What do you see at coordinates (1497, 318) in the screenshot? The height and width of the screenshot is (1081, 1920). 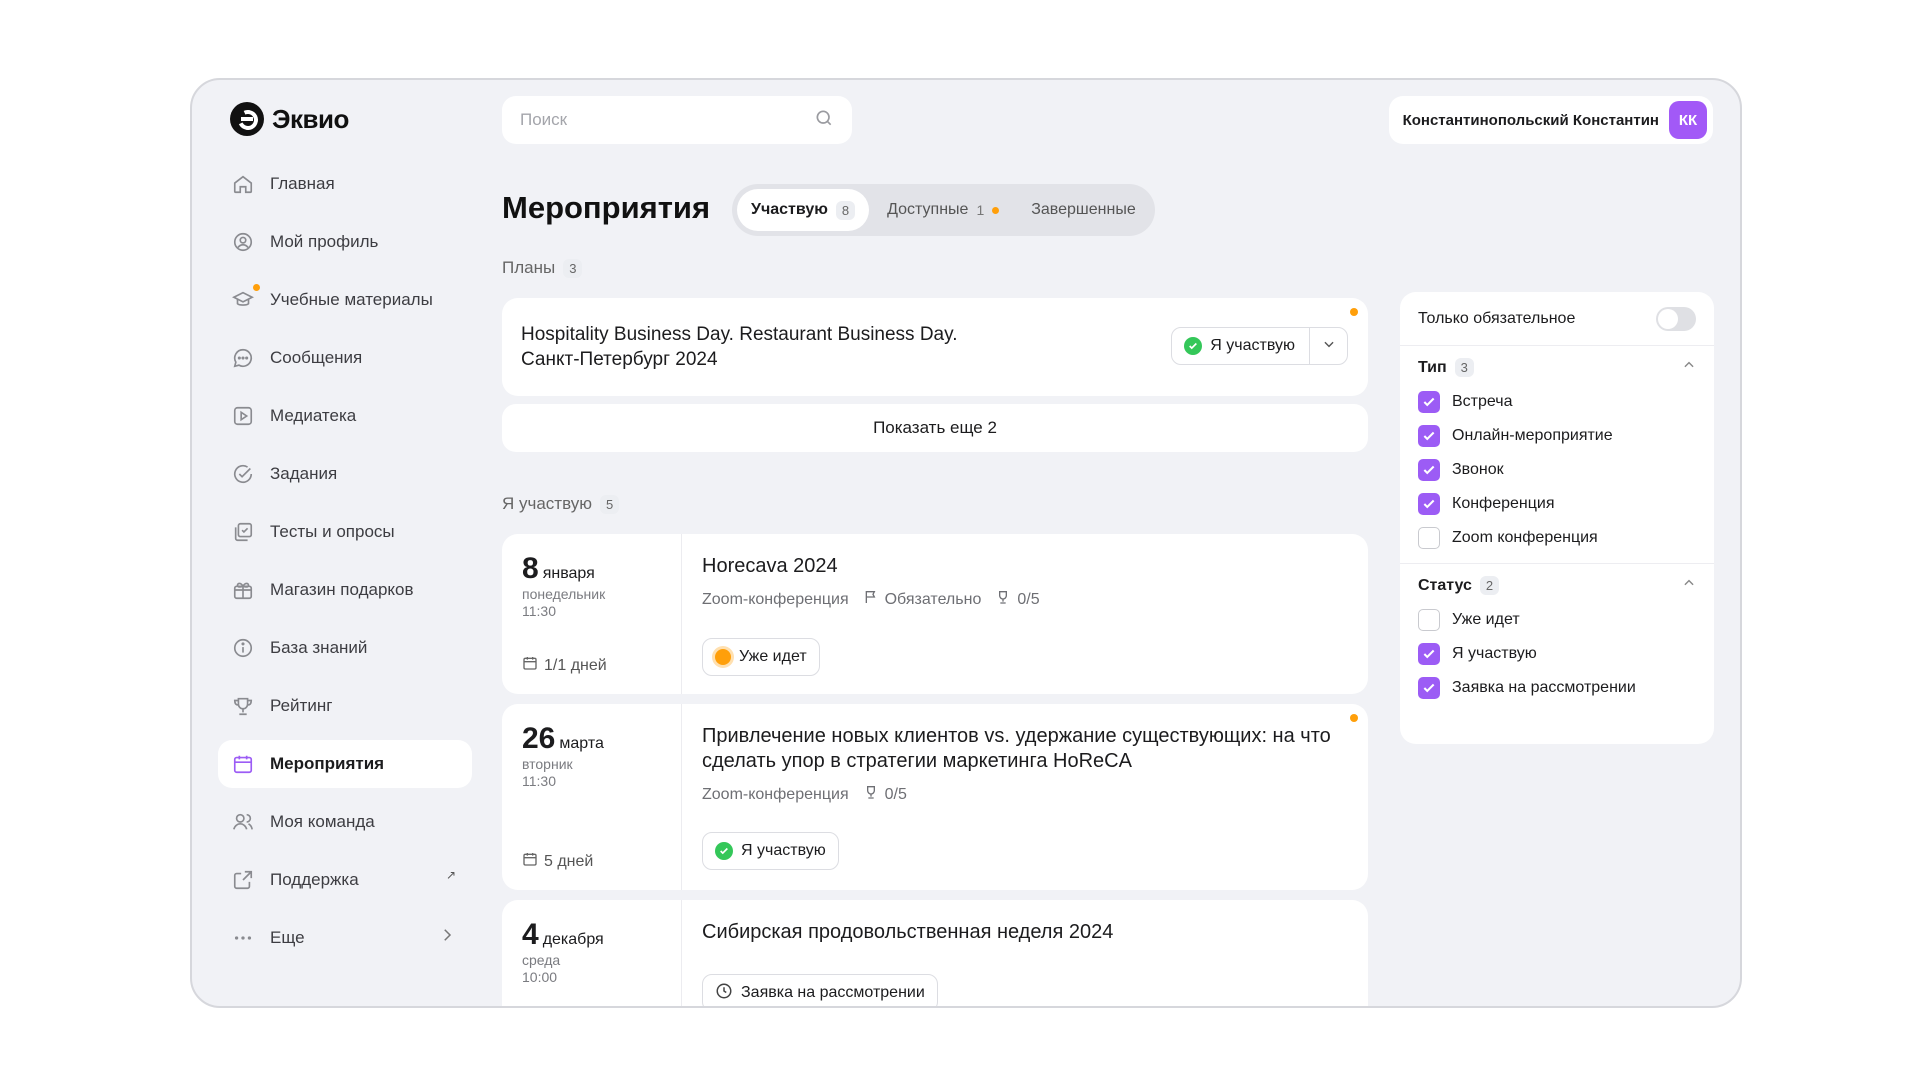 I see `mandatory-only-label: Только обязательное` at bounding box center [1497, 318].